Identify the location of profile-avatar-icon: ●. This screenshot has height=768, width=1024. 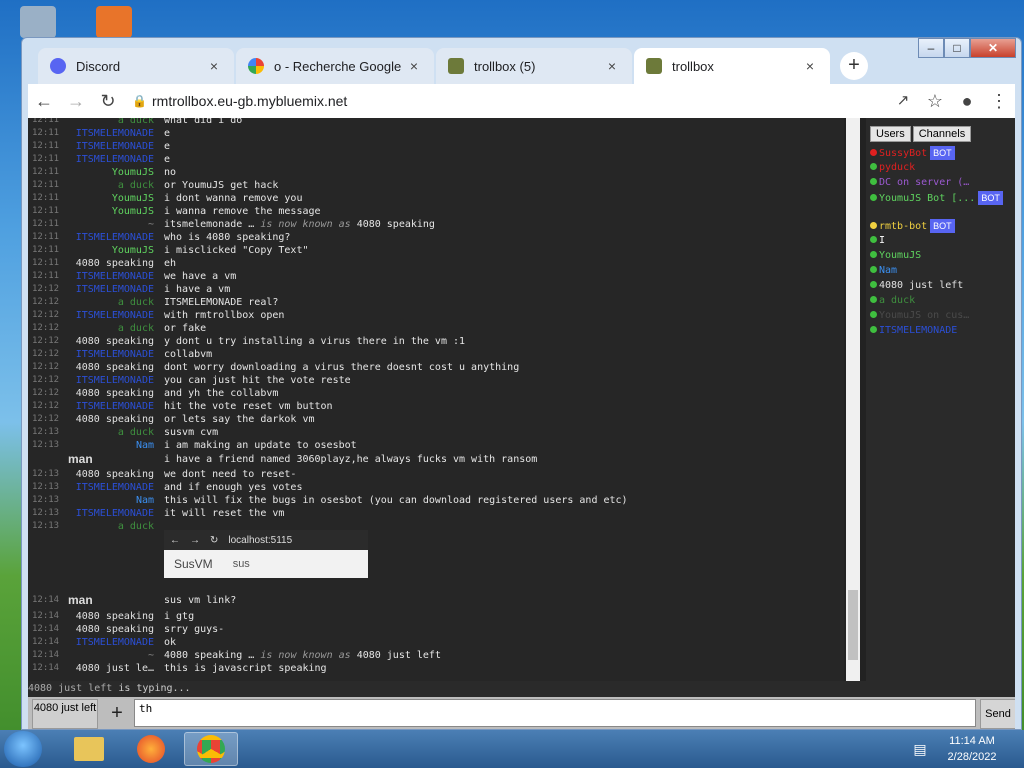
(967, 101).